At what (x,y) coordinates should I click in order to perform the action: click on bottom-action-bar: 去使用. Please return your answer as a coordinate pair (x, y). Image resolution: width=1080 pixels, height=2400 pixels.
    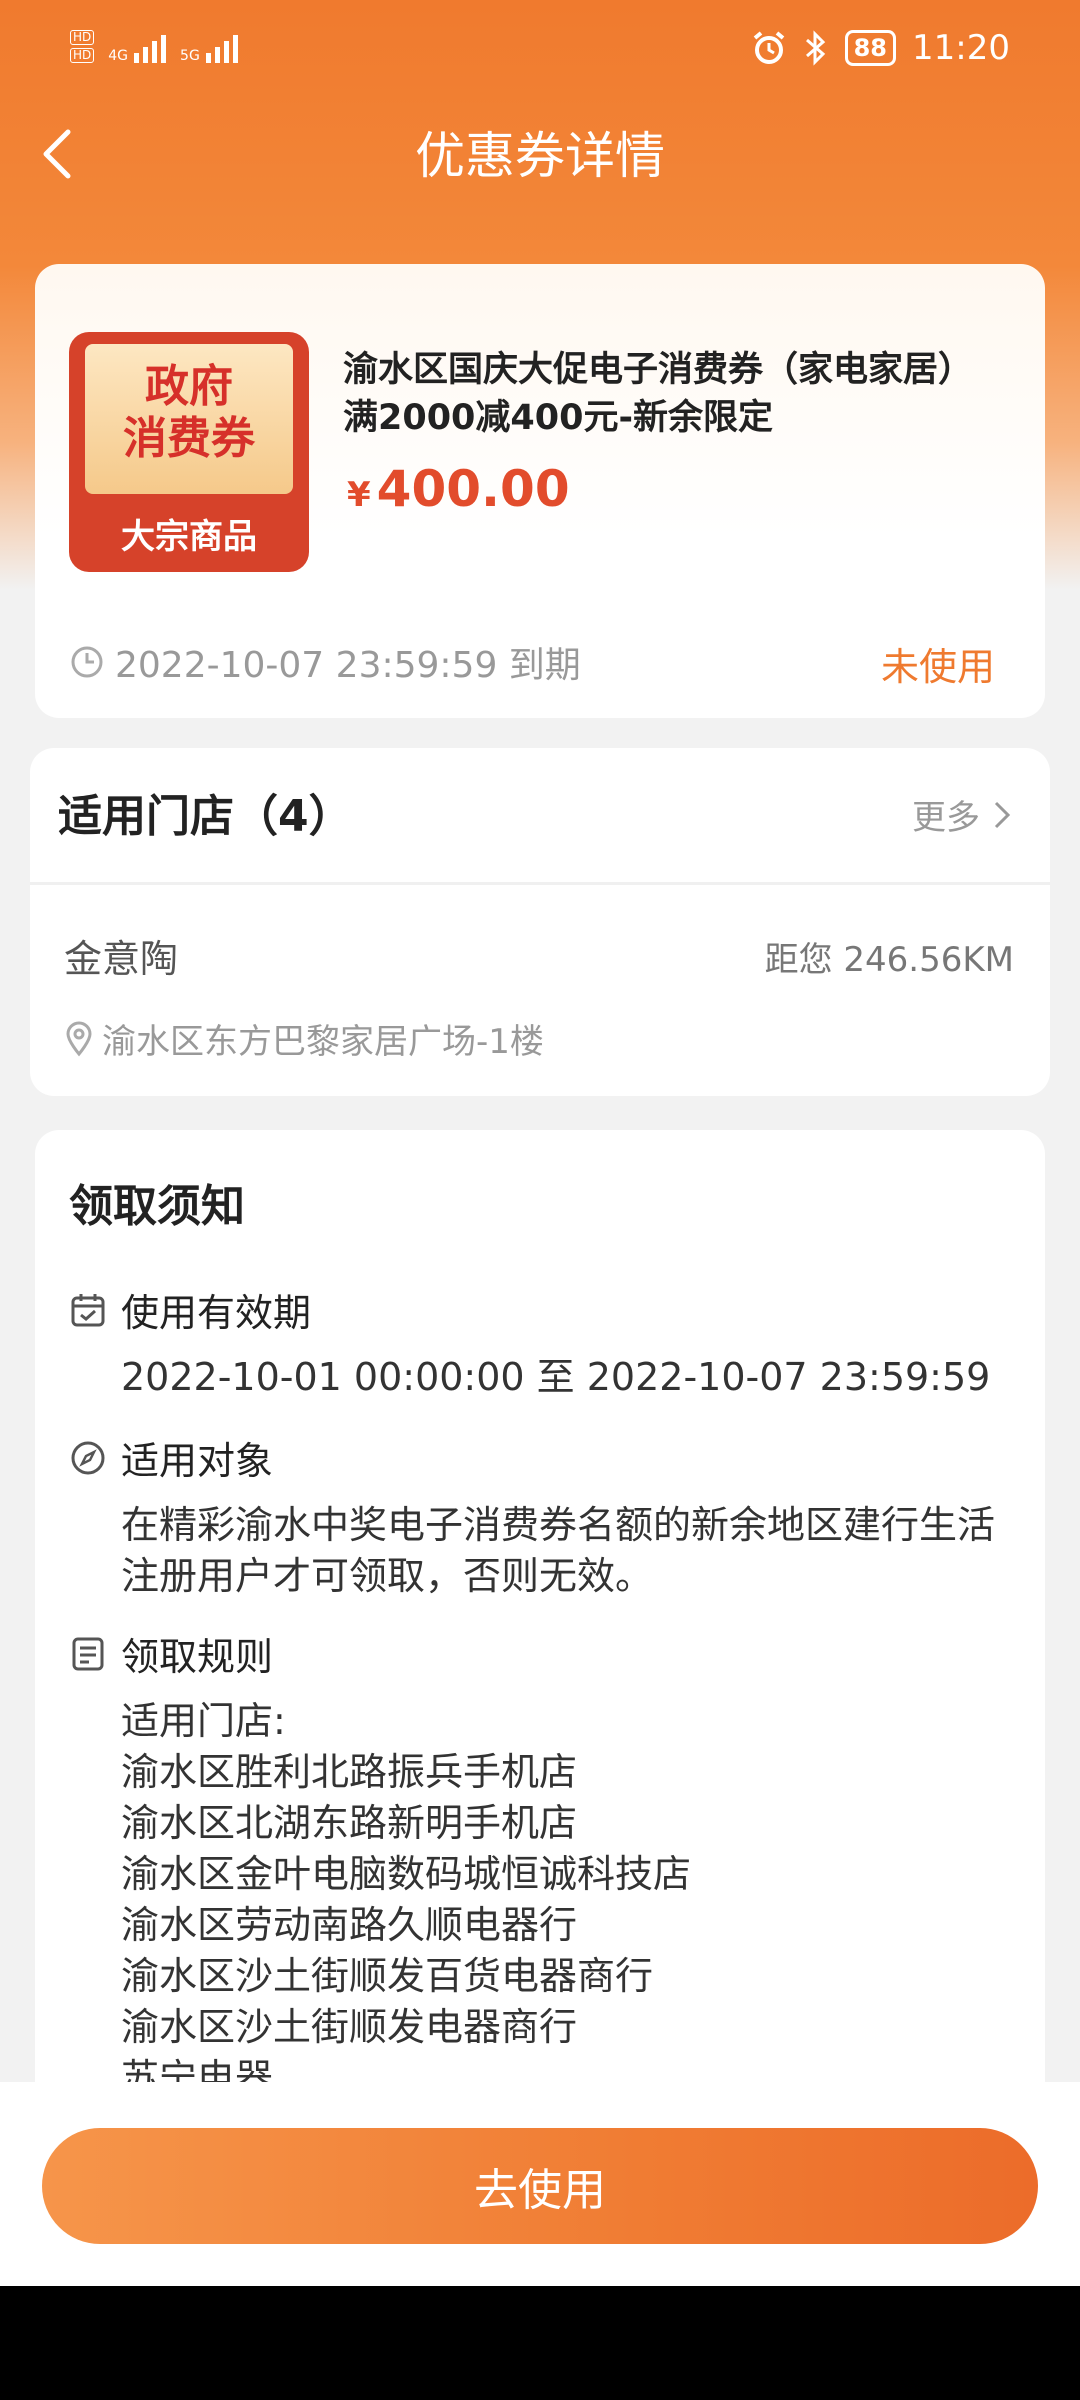
    Looking at the image, I should click on (540, 2184).